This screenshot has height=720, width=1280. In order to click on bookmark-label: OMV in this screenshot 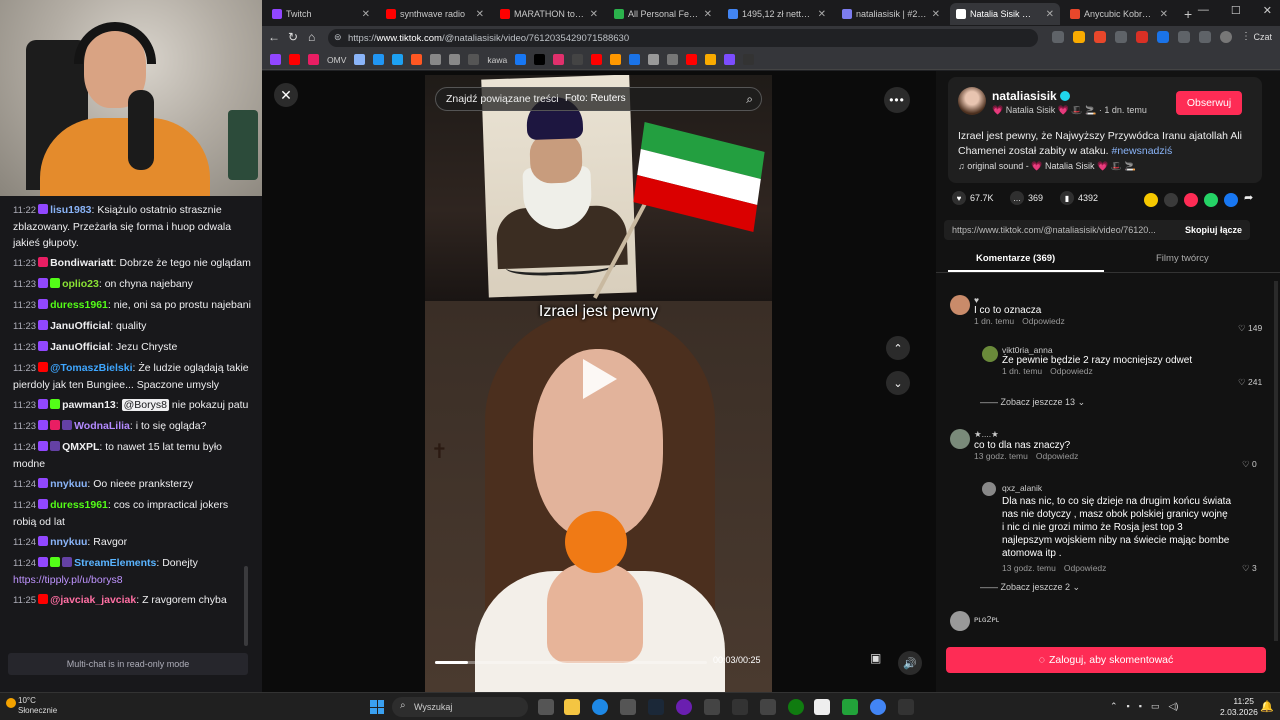, I will do `click(336, 60)`.